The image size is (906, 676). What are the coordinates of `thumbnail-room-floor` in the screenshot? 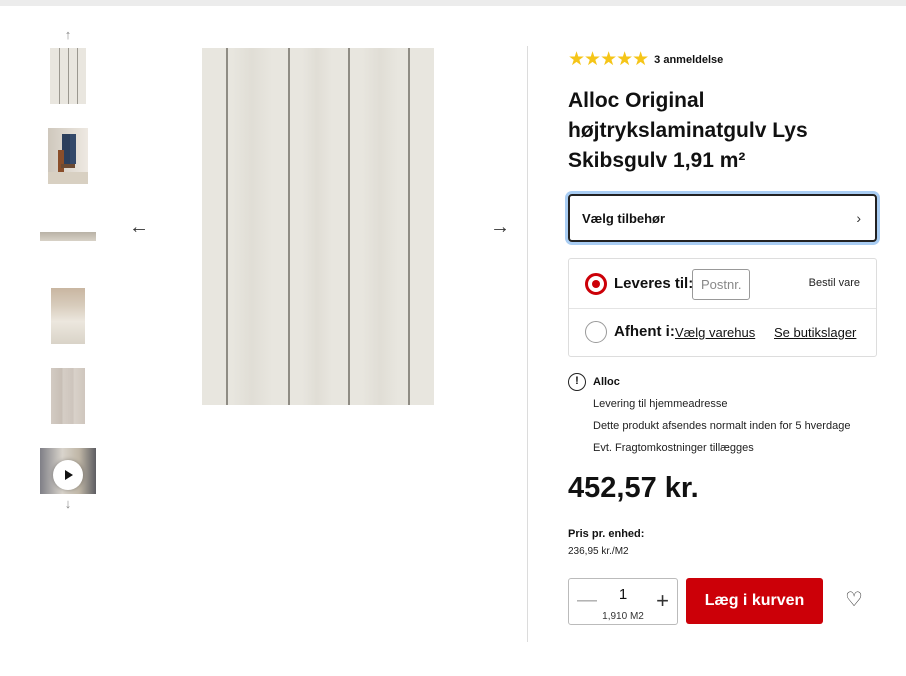 It's located at (68, 316).